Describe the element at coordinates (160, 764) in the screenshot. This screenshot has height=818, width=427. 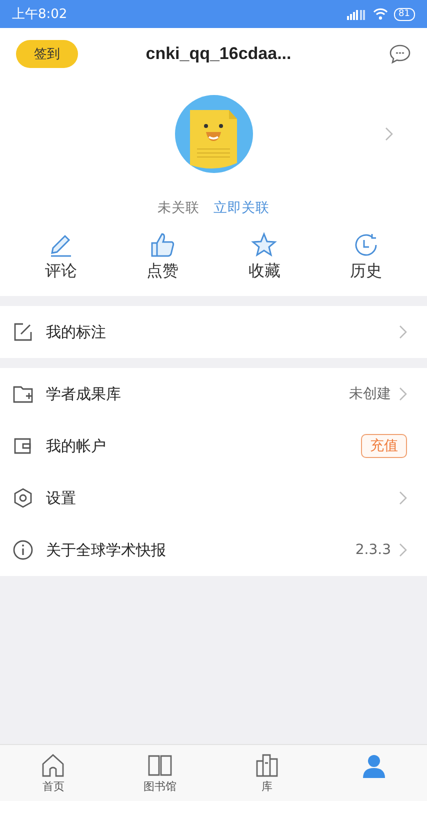
I see `book-icon` at that location.